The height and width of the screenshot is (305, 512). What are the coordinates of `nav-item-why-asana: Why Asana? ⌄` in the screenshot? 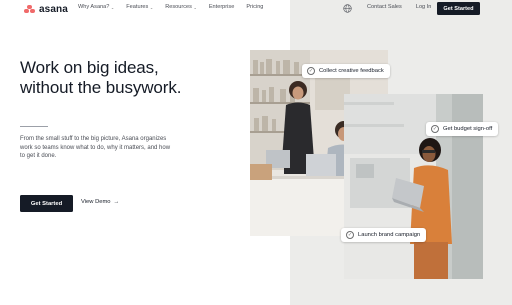 It's located at (96, 7).